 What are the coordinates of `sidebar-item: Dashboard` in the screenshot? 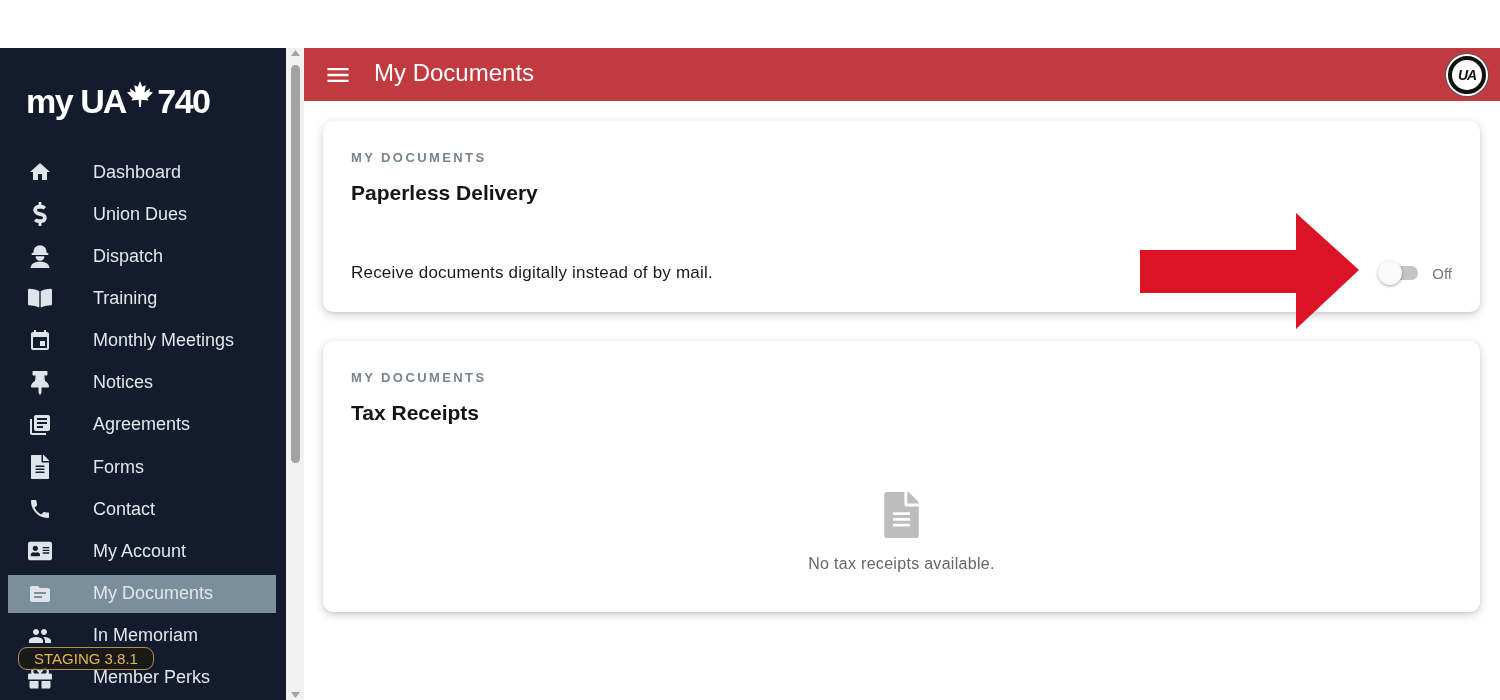 It's located at (142, 172).